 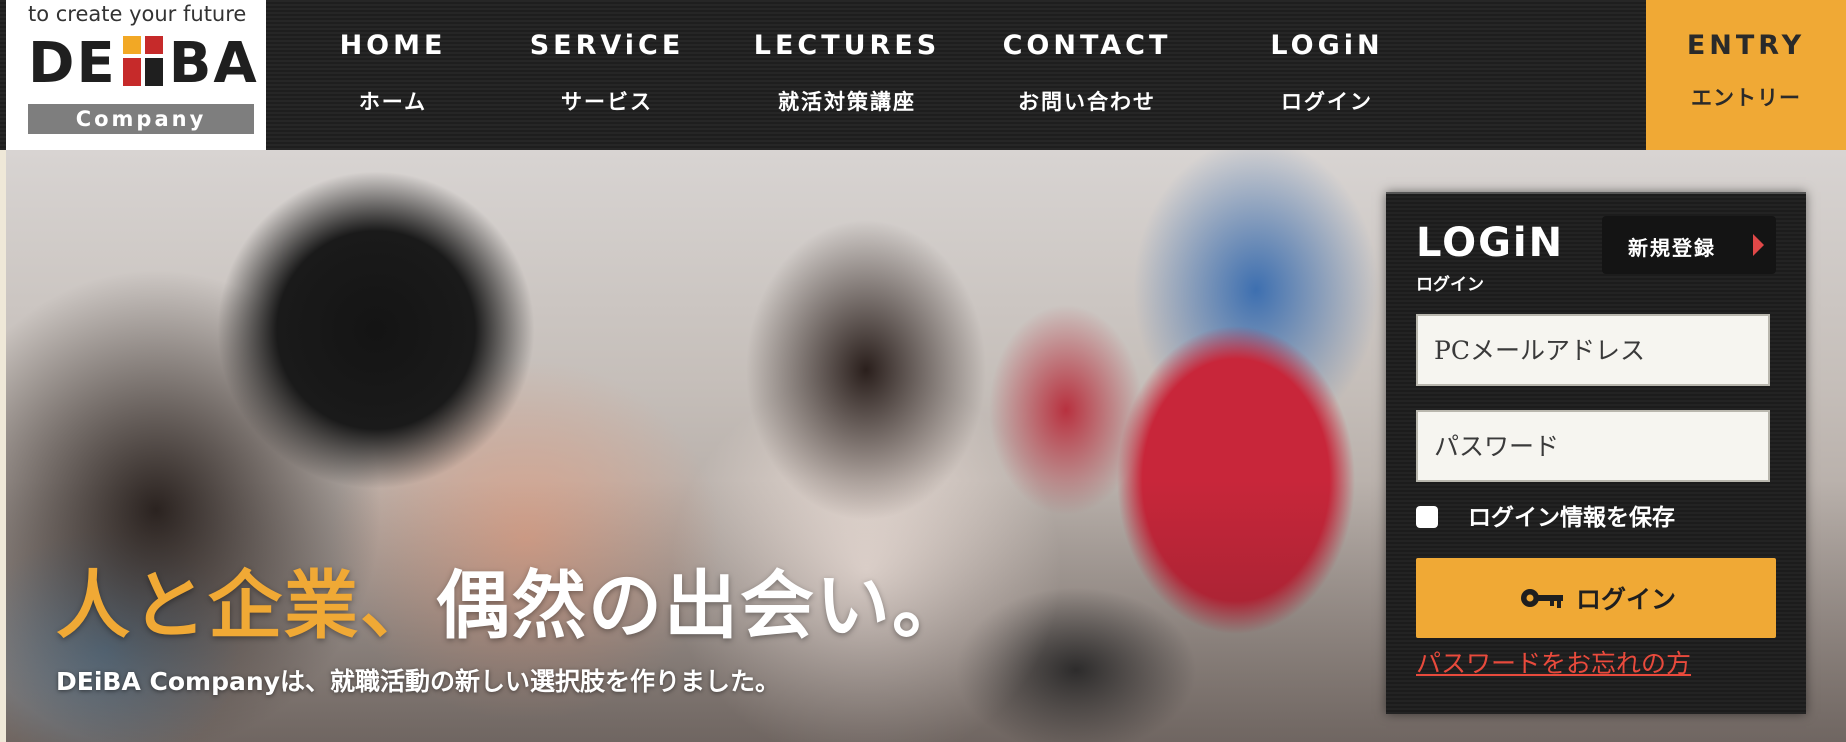 I want to click on logo-tagline: to create your future, so click(x=137, y=14).